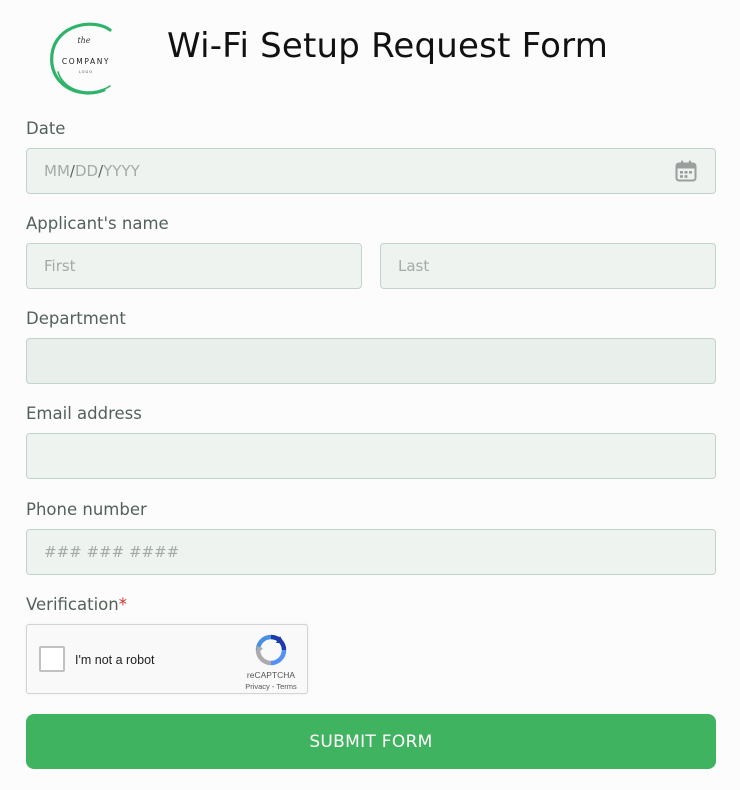  What do you see at coordinates (371, 552) in the screenshot?
I see `phone-input: ### ### ####` at bounding box center [371, 552].